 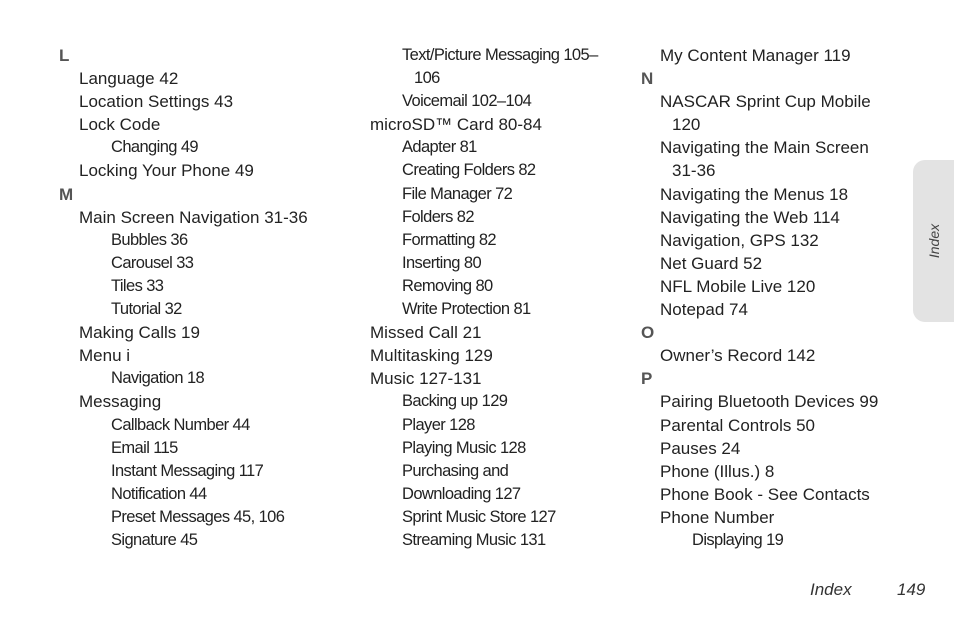 What do you see at coordinates (831, 589) in the screenshot?
I see `footer-section-title: Index` at bounding box center [831, 589].